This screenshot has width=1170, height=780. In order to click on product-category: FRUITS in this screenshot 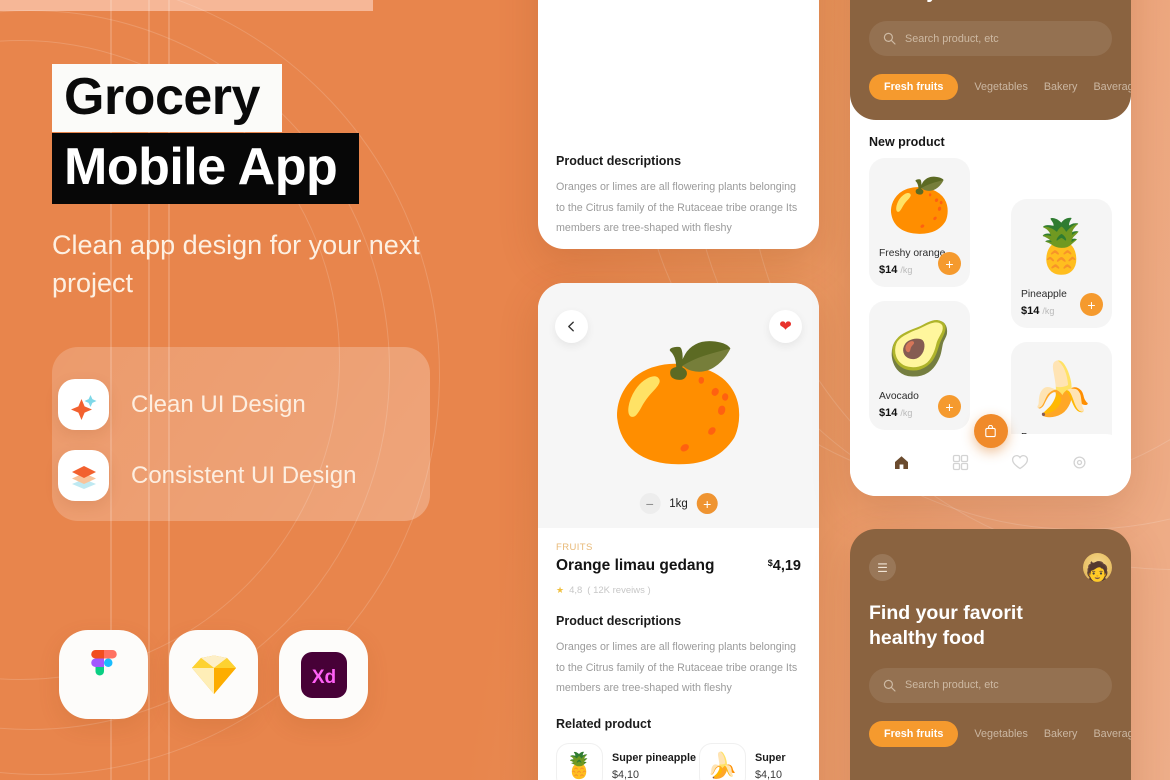, I will do `click(574, 547)`.